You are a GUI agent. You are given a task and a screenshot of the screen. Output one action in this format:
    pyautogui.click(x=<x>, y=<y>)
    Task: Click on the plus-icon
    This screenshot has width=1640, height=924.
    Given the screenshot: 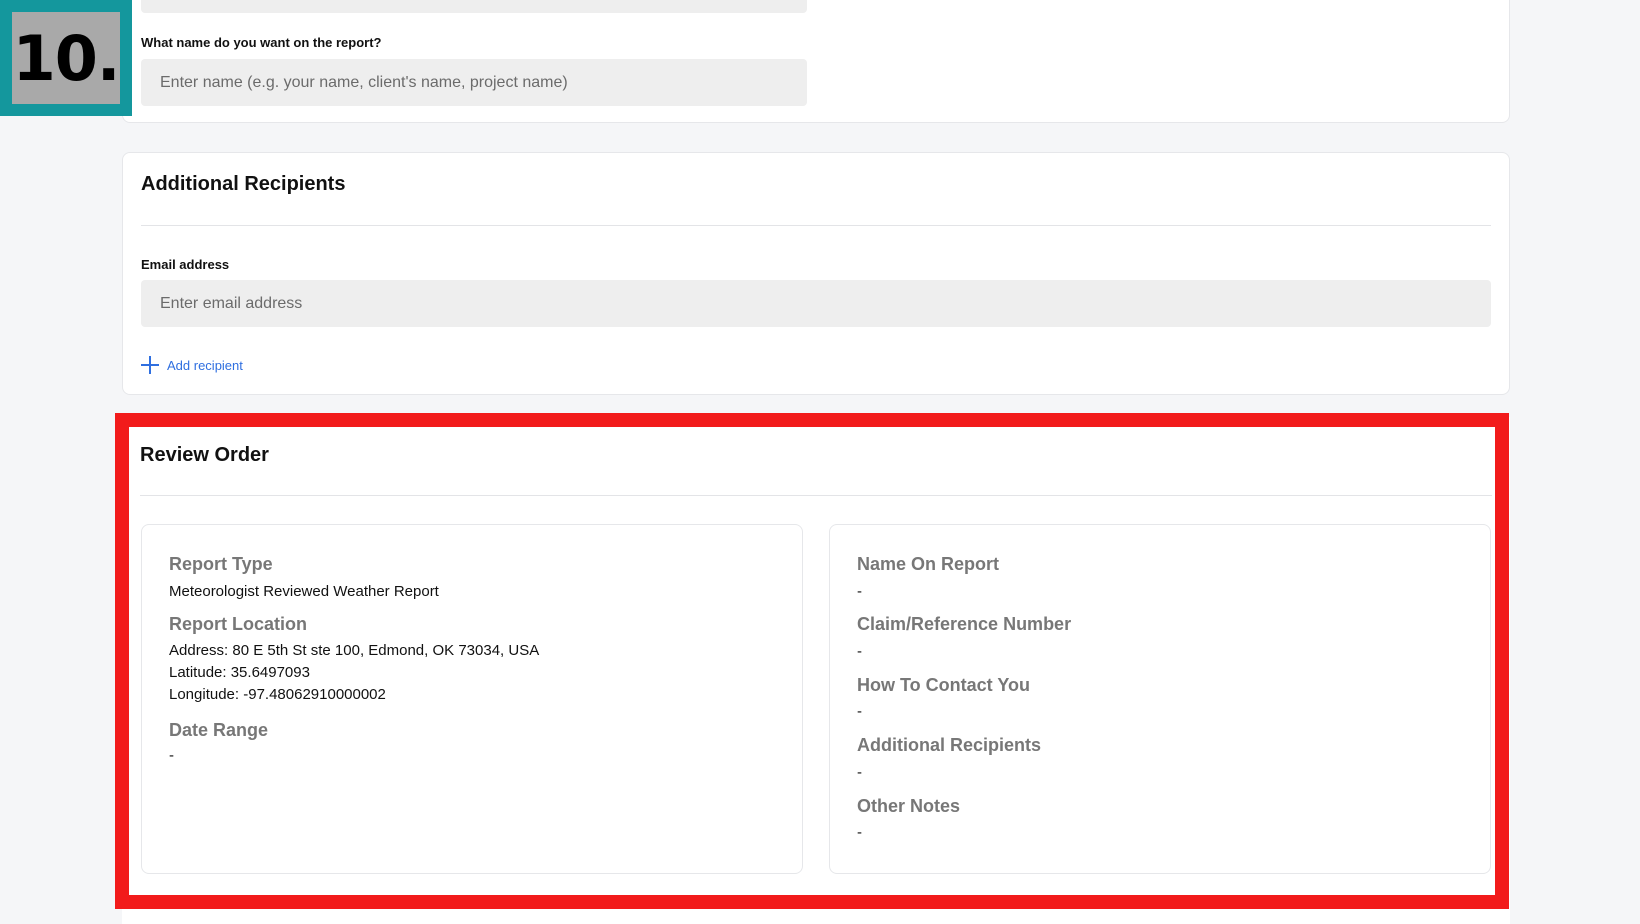 What is the action you would take?
    pyautogui.click(x=150, y=365)
    